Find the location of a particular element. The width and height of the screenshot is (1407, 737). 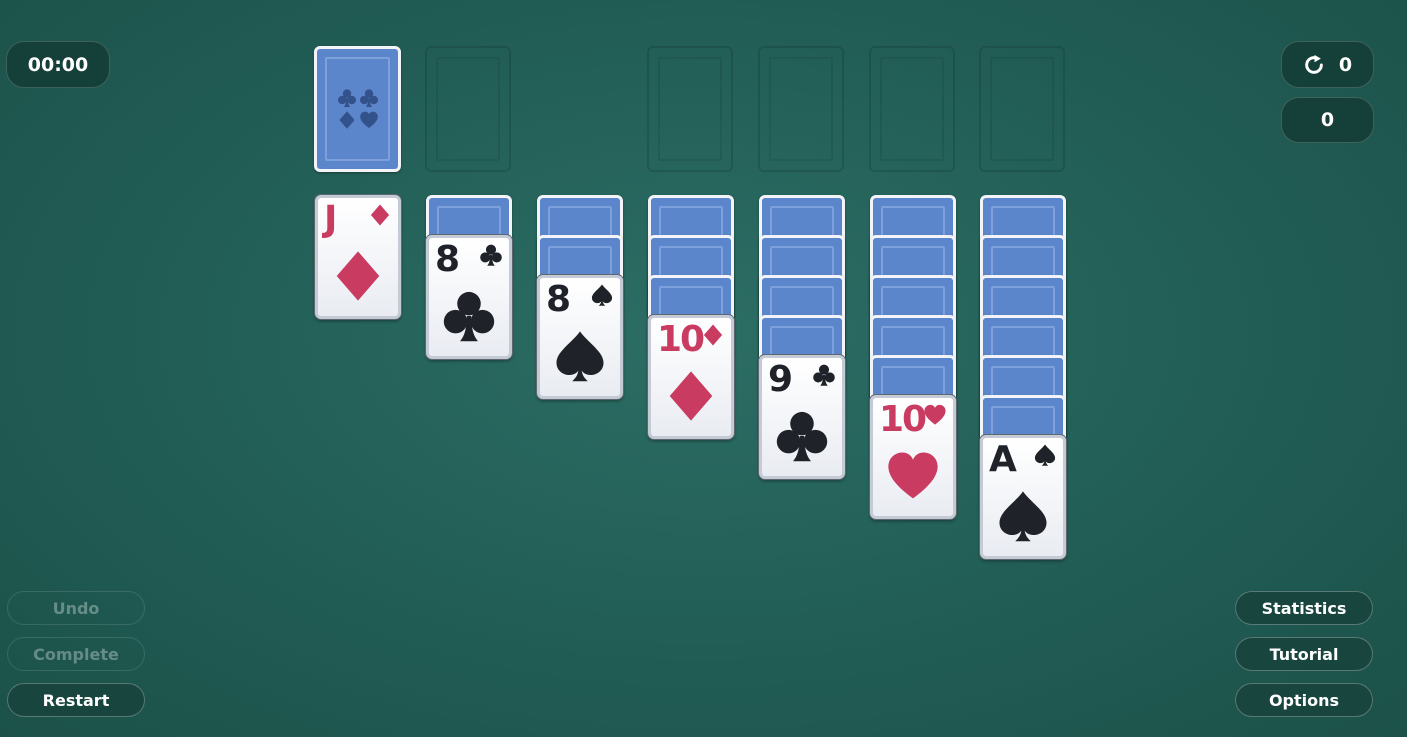

score-text: 0 is located at coordinates (1327, 120).